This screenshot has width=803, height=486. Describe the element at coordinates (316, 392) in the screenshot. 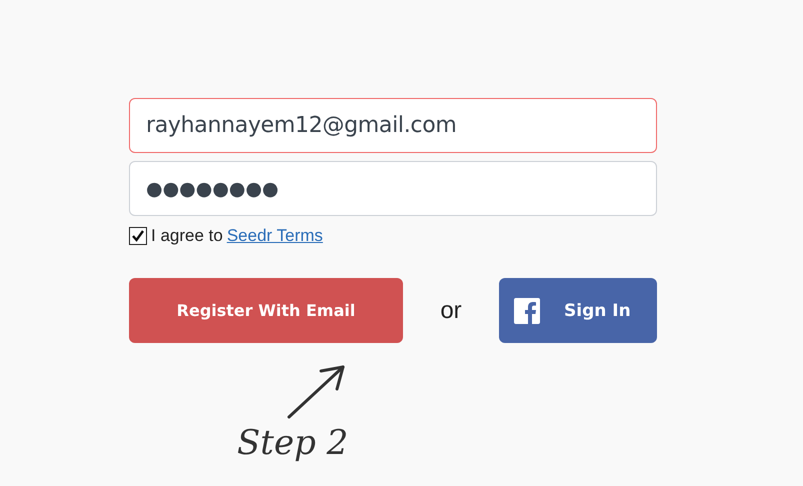

I see `arrow-drawing` at that location.